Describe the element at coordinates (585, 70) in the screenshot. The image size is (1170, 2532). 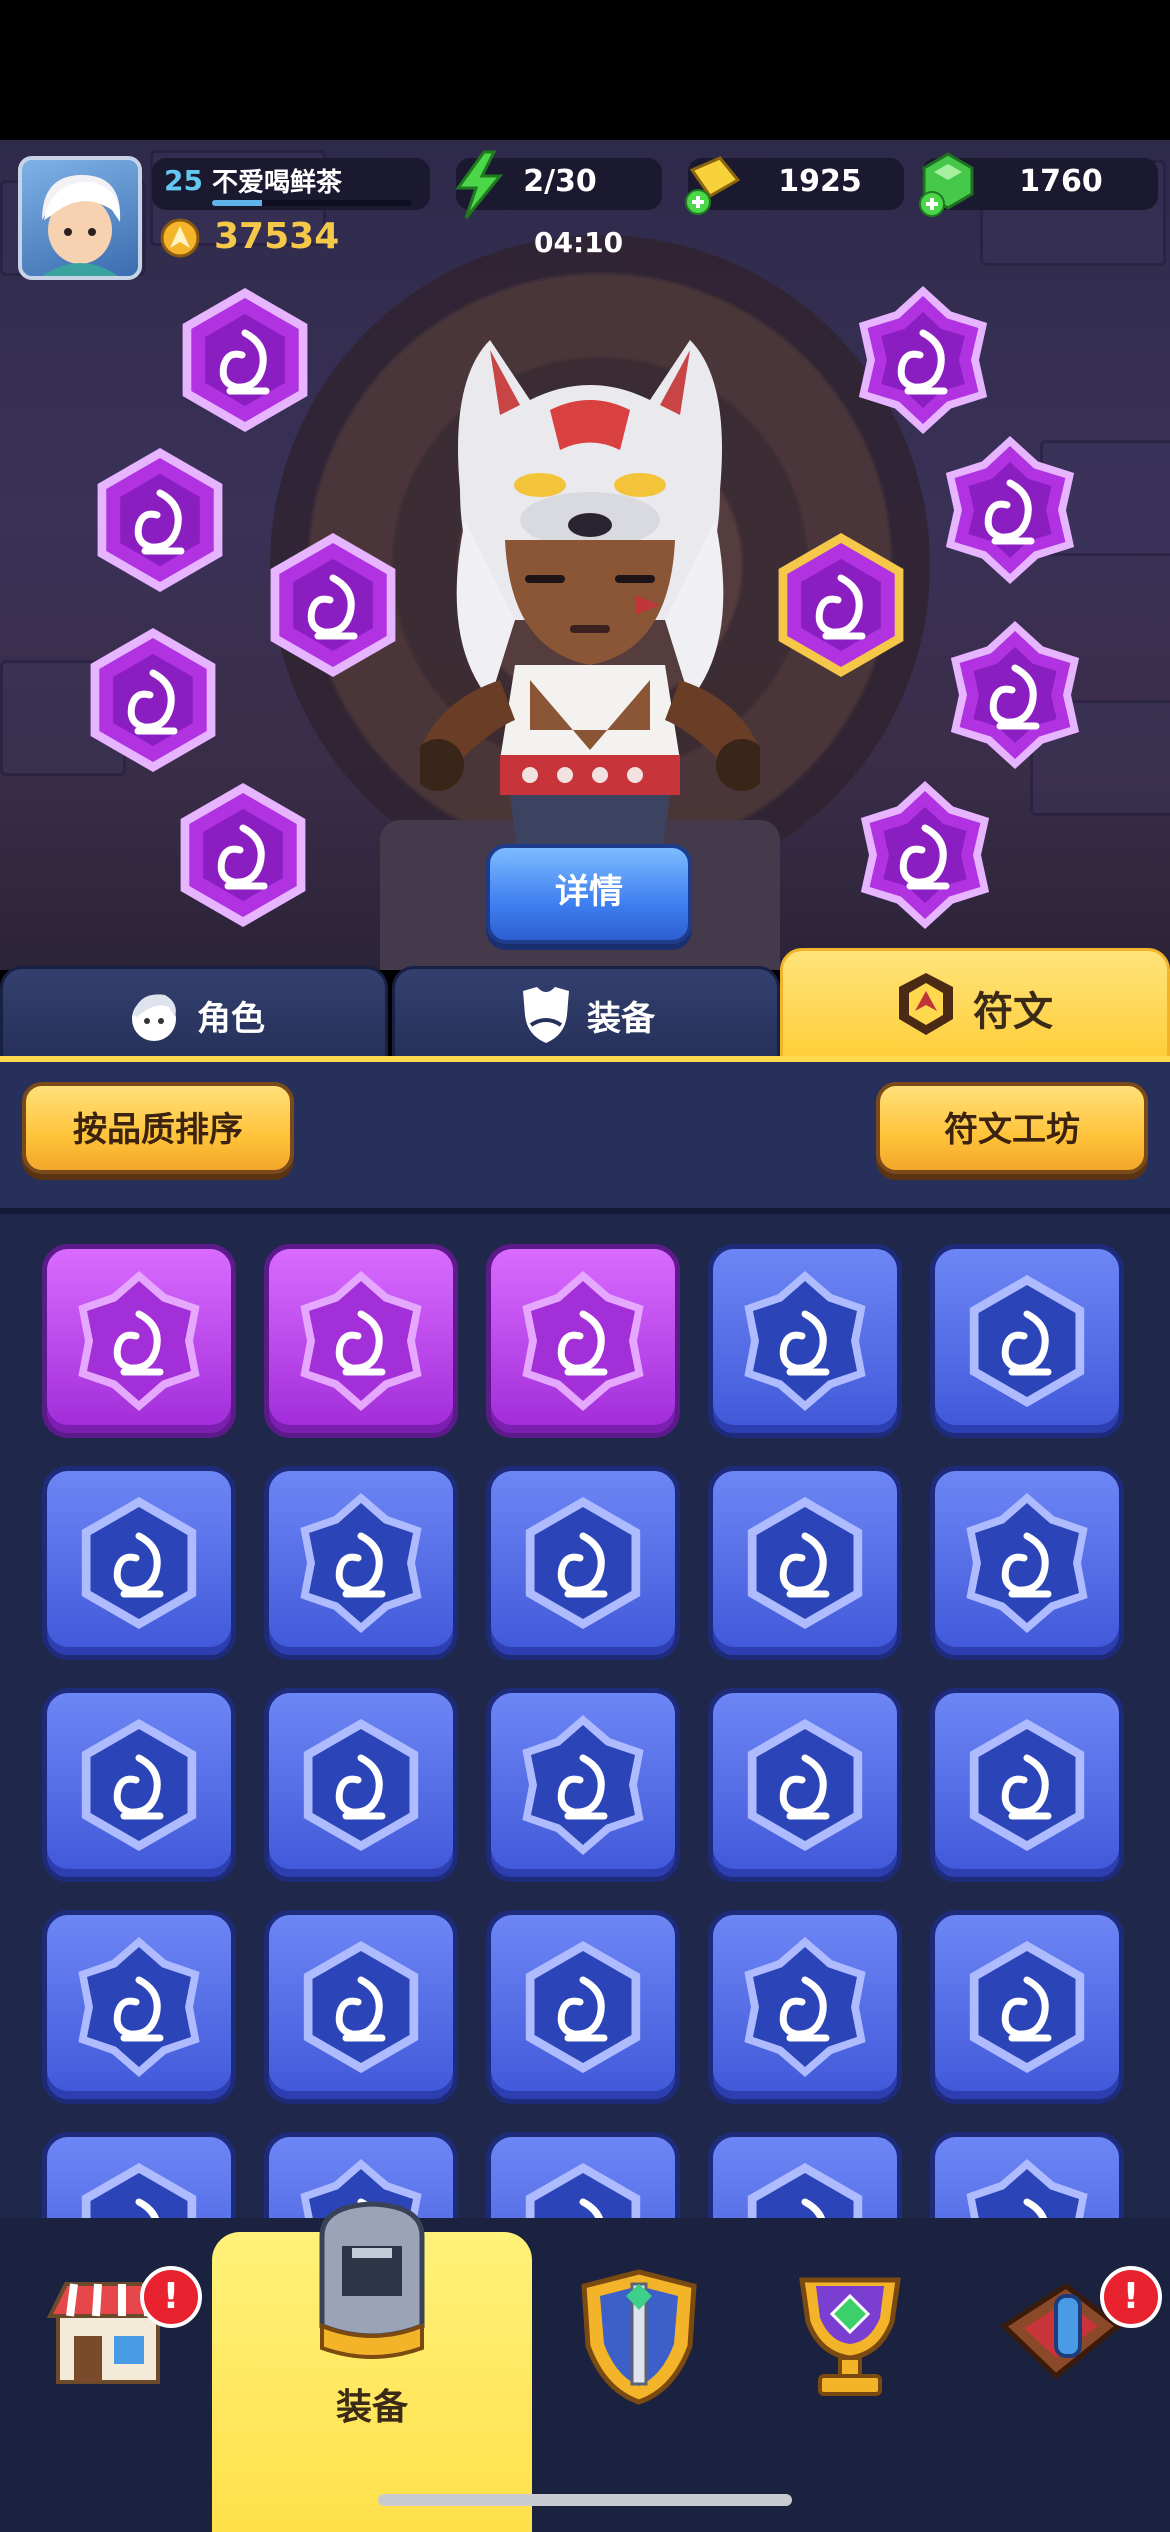
I see `status-bar` at that location.